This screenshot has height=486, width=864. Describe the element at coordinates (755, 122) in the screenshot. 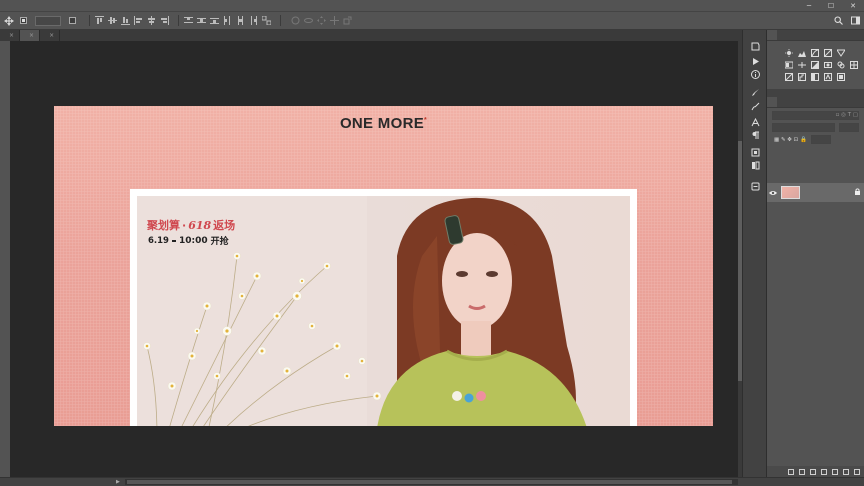

I see `character-icon` at that location.